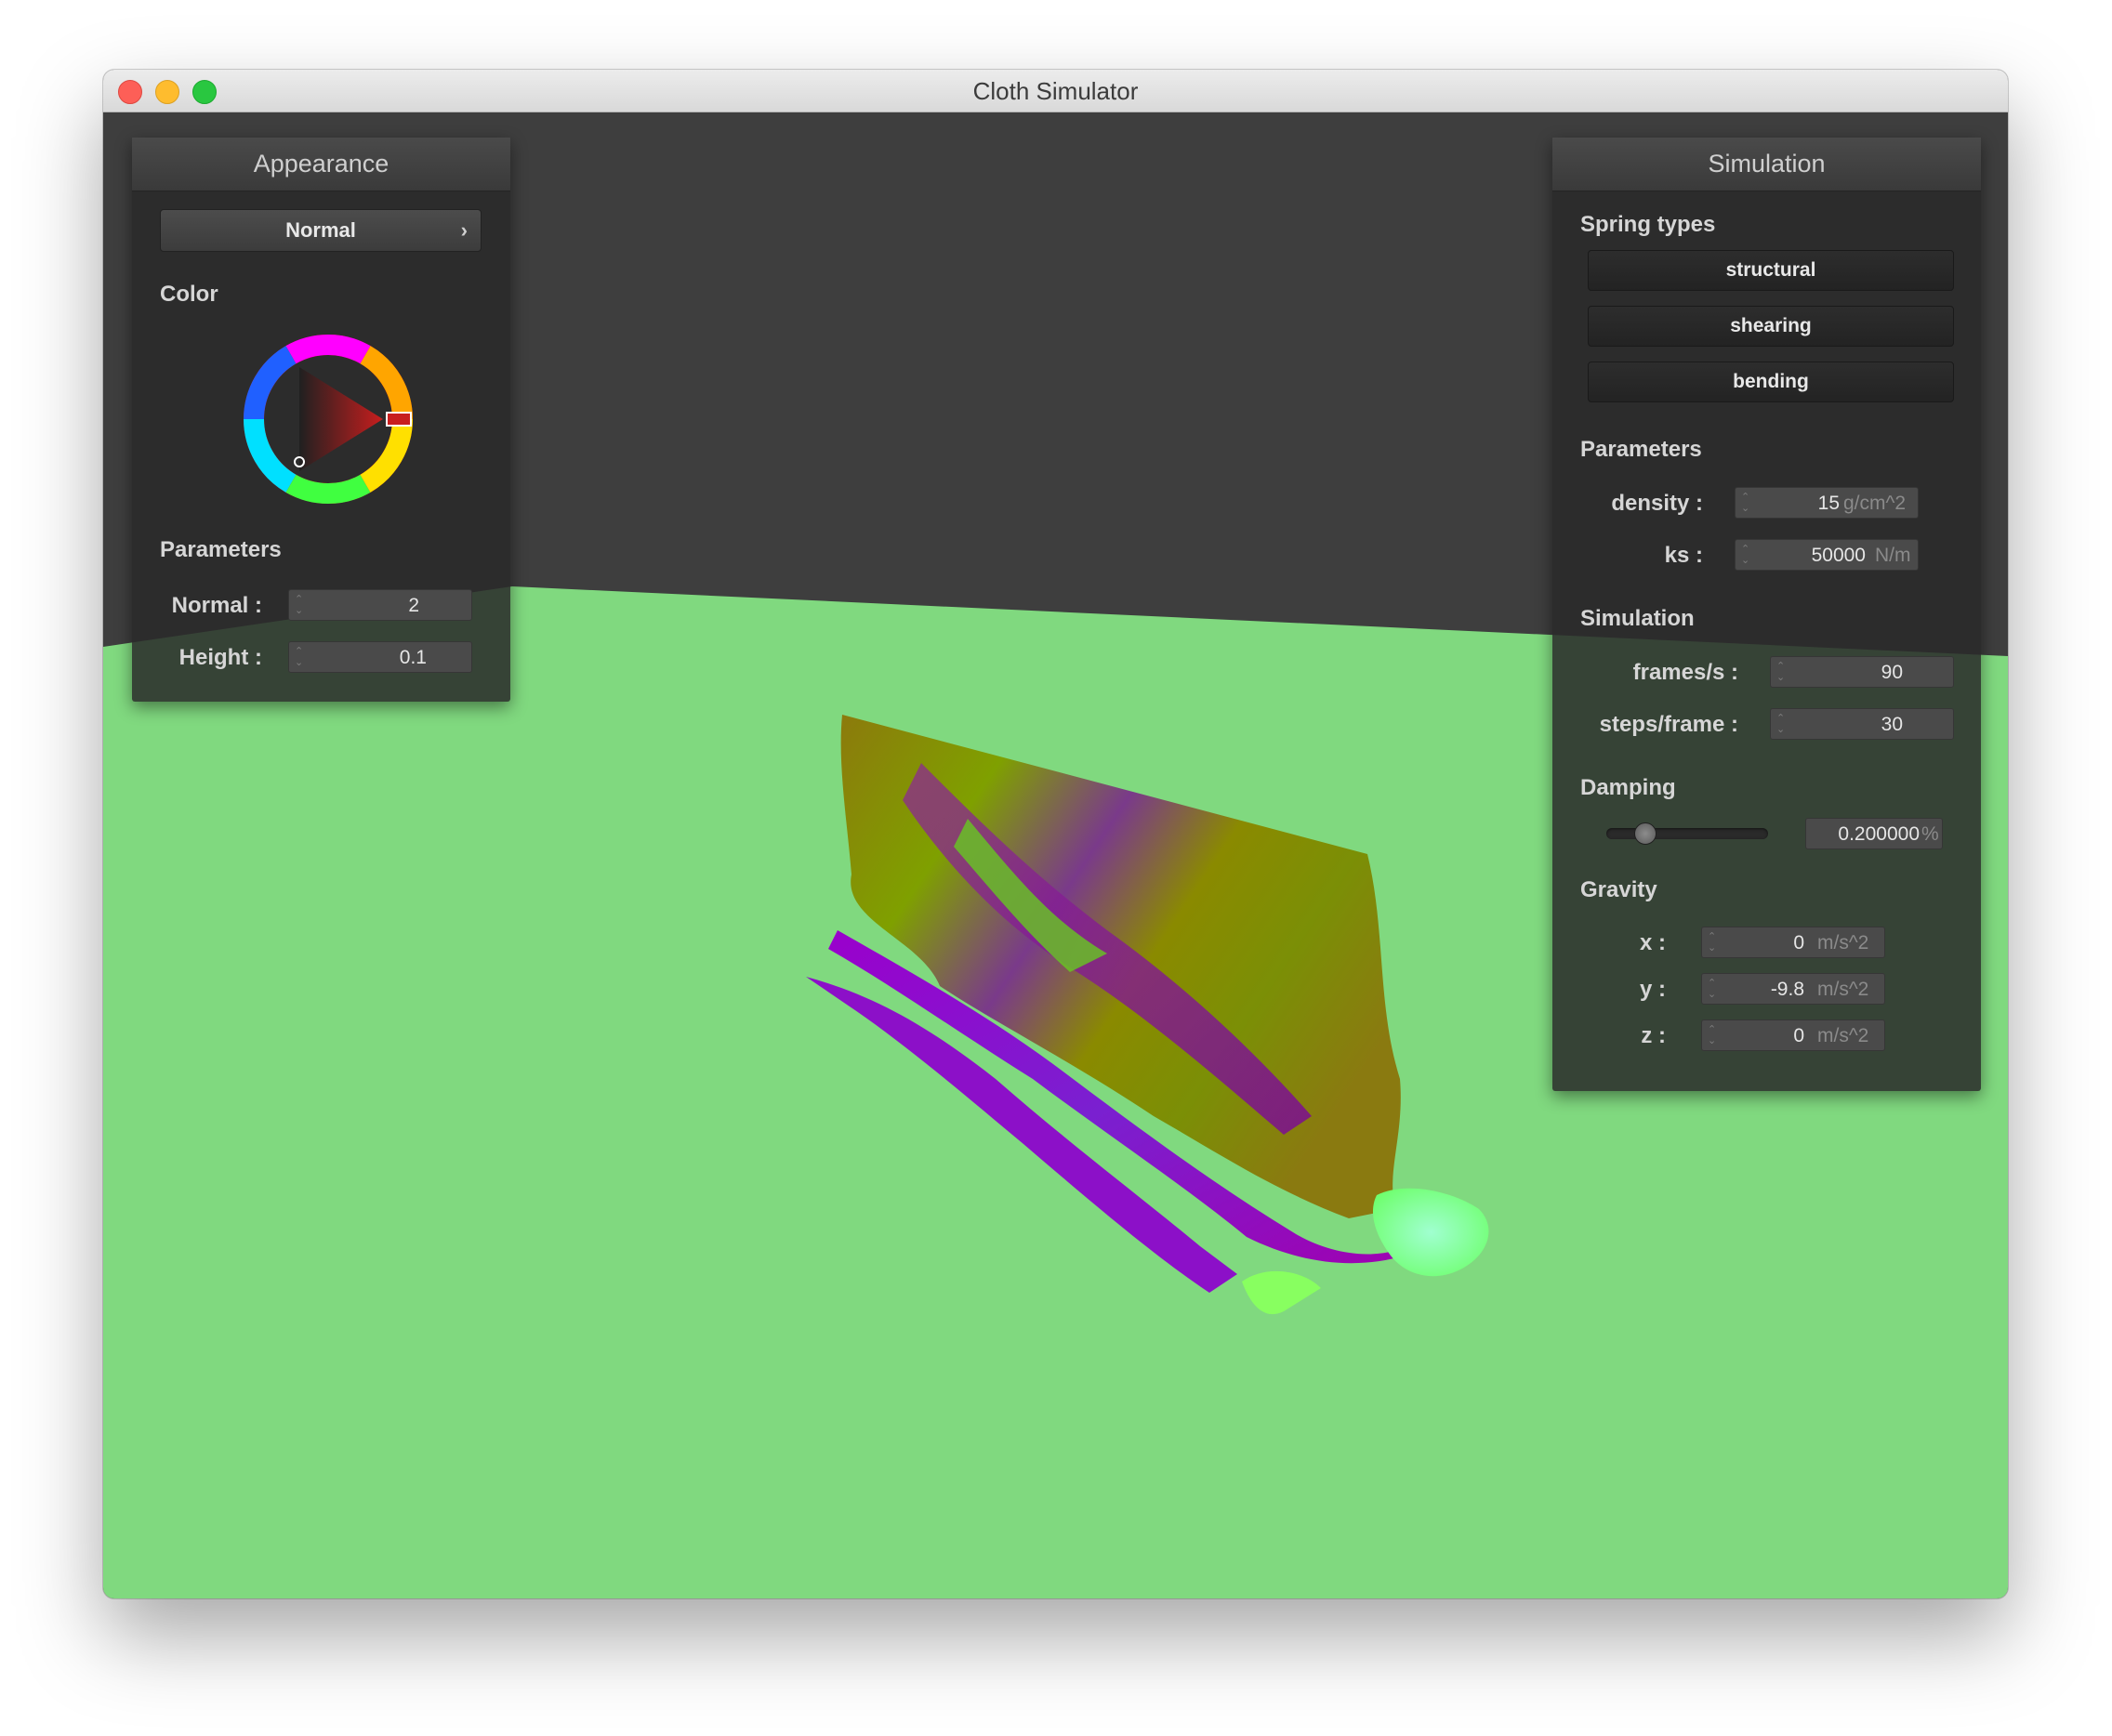 The height and width of the screenshot is (1736, 2112). What do you see at coordinates (1645, 834) in the screenshot?
I see `damping-slider-handle` at bounding box center [1645, 834].